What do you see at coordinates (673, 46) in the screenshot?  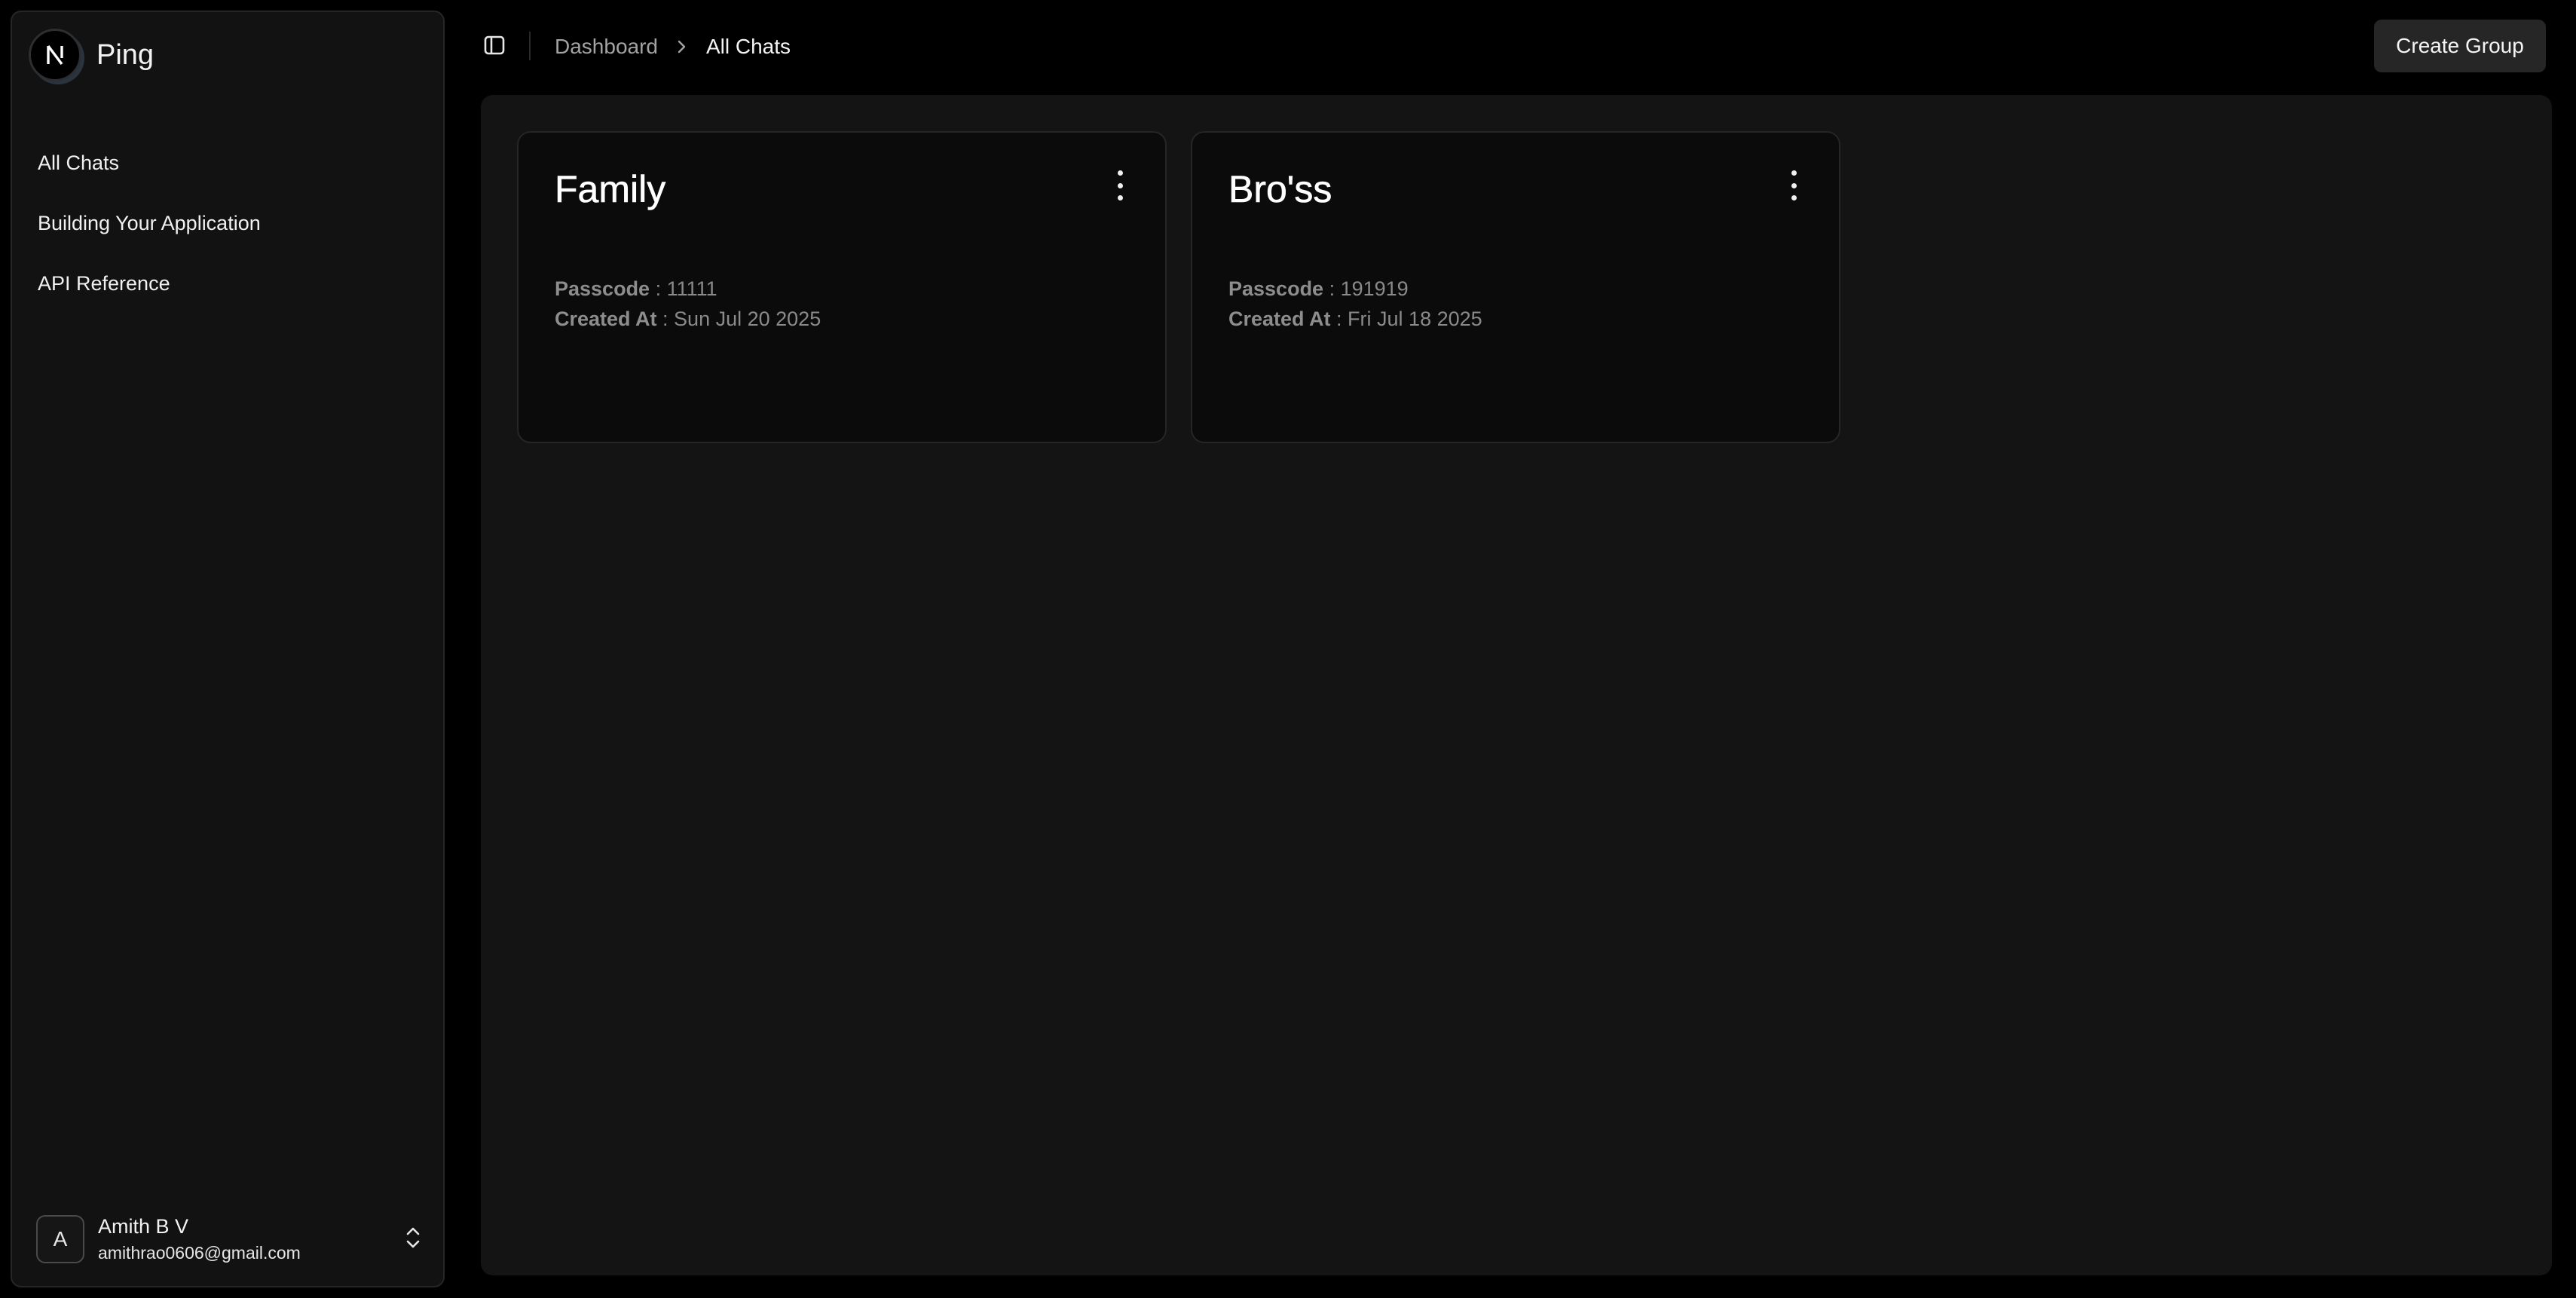 I see `breadcrumb: Dashboard All Chats` at bounding box center [673, 46].